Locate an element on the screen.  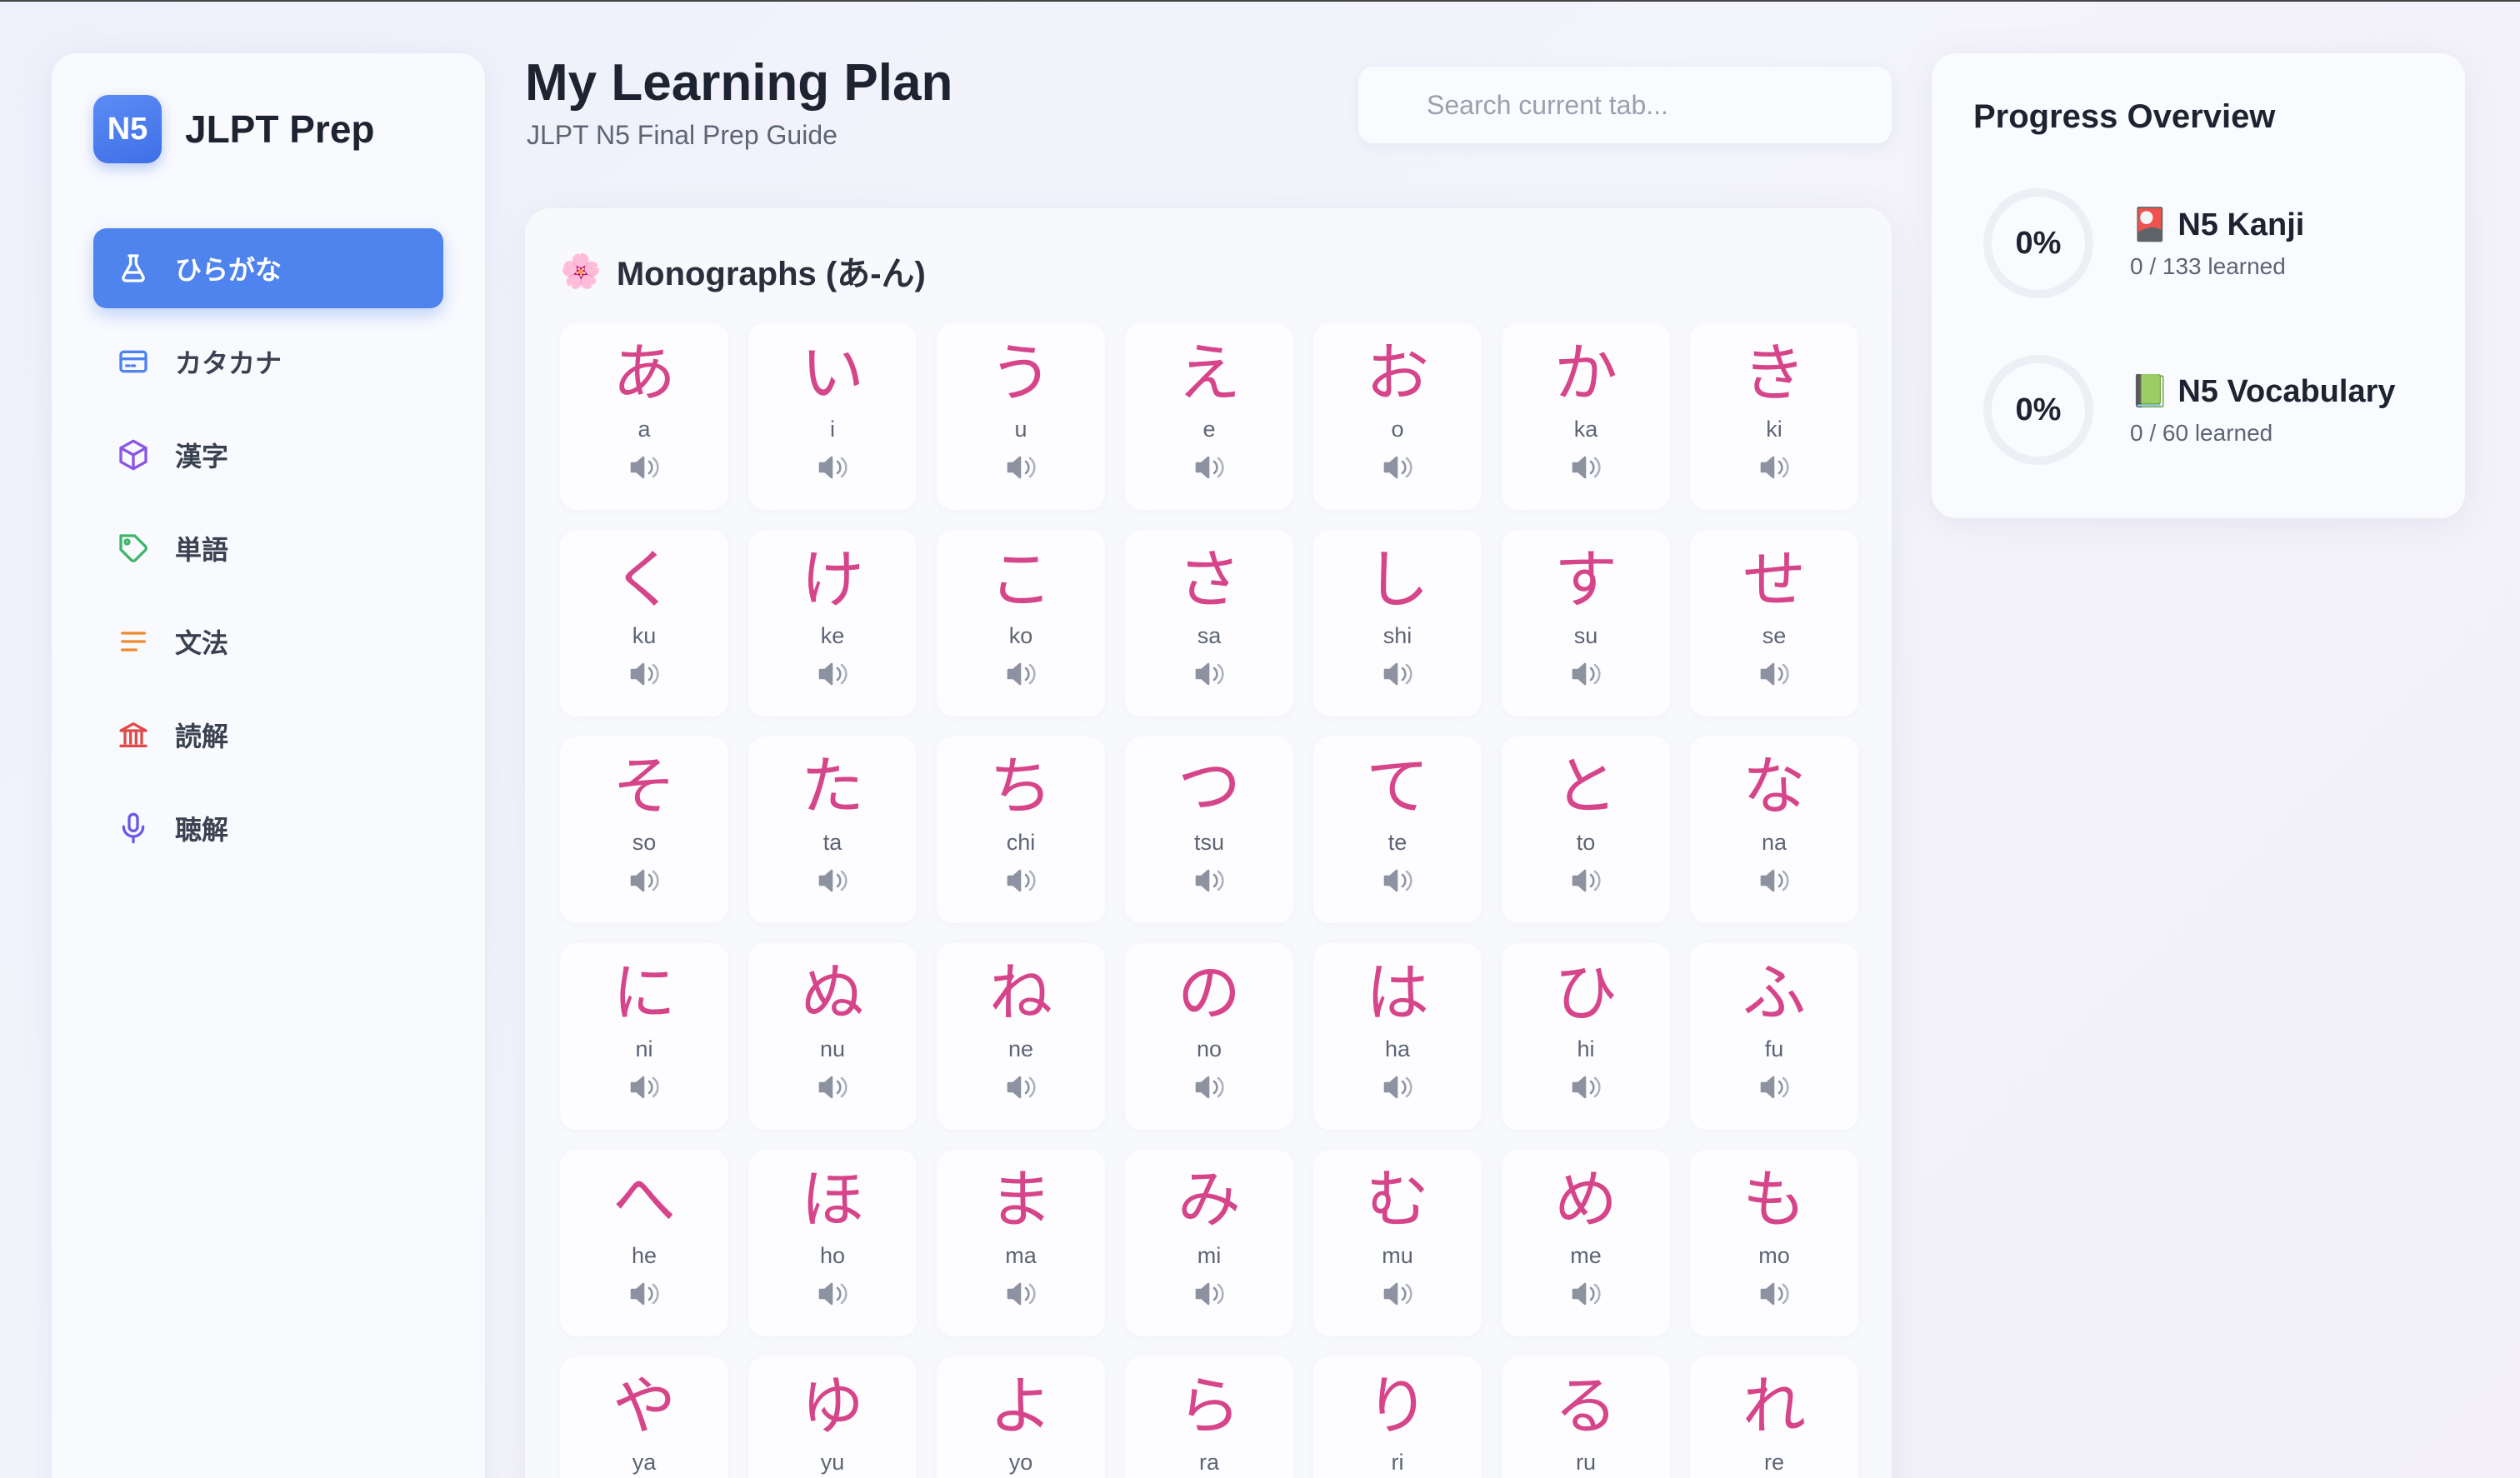
kana-card: か ka is located at coordinates (1586, 417).